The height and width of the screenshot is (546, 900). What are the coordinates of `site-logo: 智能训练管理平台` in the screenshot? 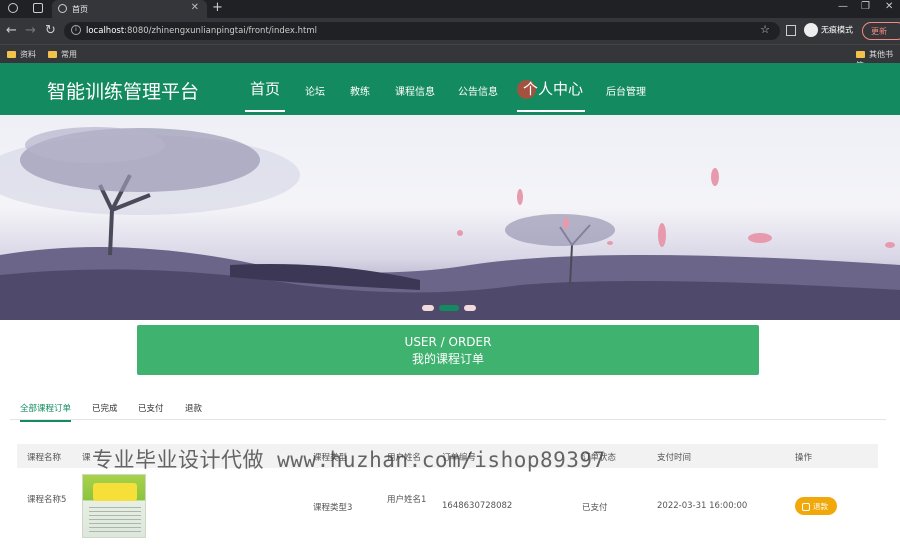 It's located at (123, 92).